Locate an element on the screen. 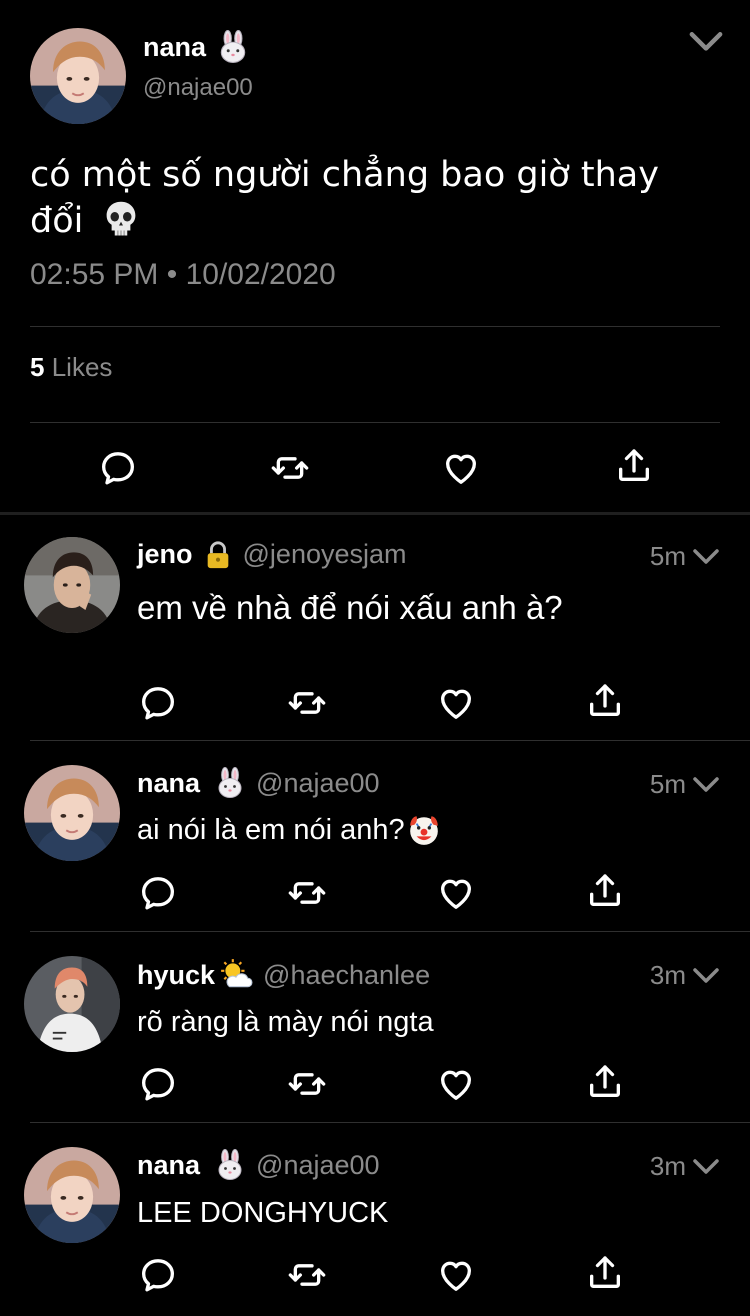  clown-face-icon is located at coordinates (424, 830).